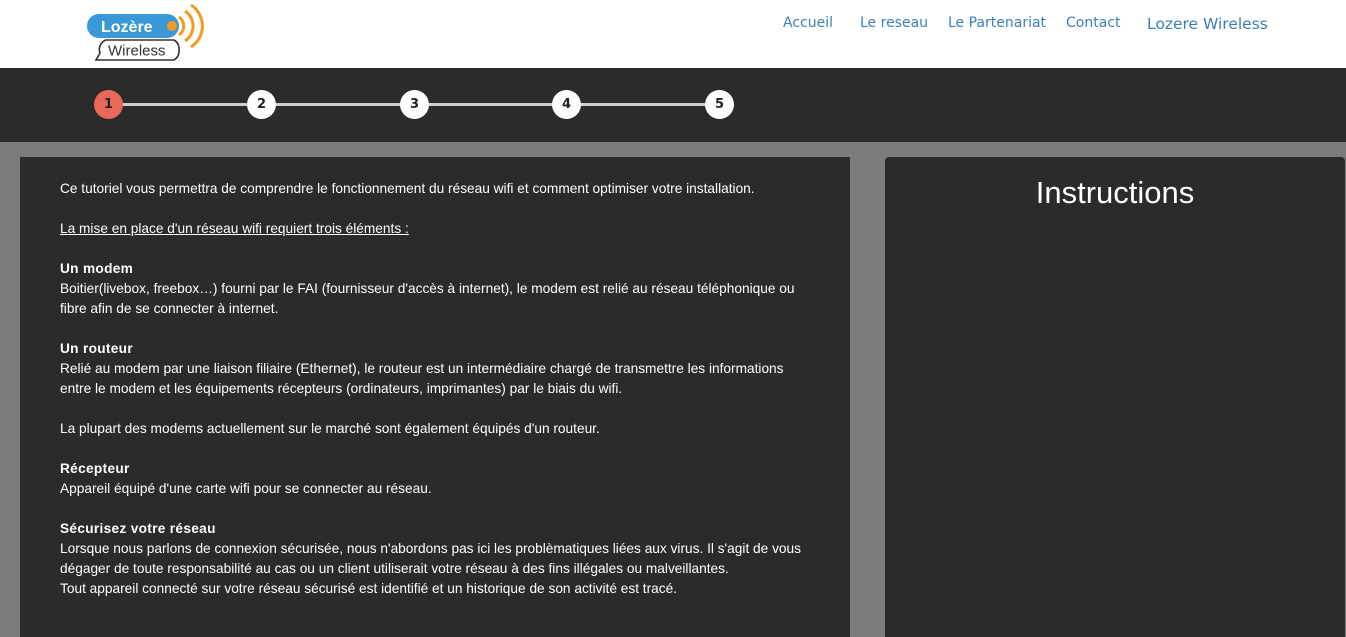 The height and width of the screenshot is (637, 1346). What do you see at coordinates (808, 23) in the screenshot?
I see `nav-accueil: Accueil` at bounding box center [808, 23].